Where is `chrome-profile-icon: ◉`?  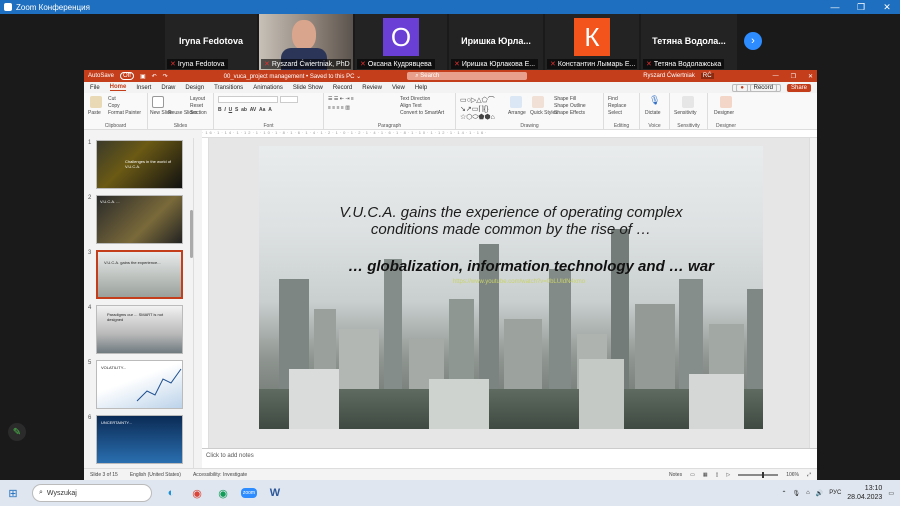
chrome-profile-icon: ◉ is located at coordinates (223, 493).